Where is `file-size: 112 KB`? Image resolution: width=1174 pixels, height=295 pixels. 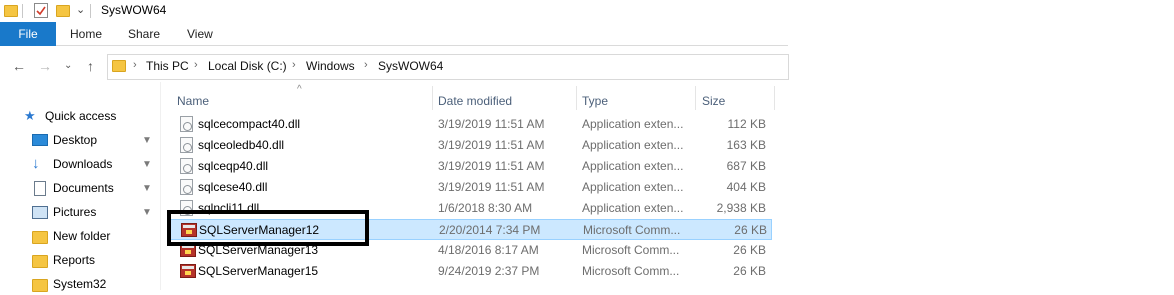 file-size: 112 KB is located at coordinates (746, 124).